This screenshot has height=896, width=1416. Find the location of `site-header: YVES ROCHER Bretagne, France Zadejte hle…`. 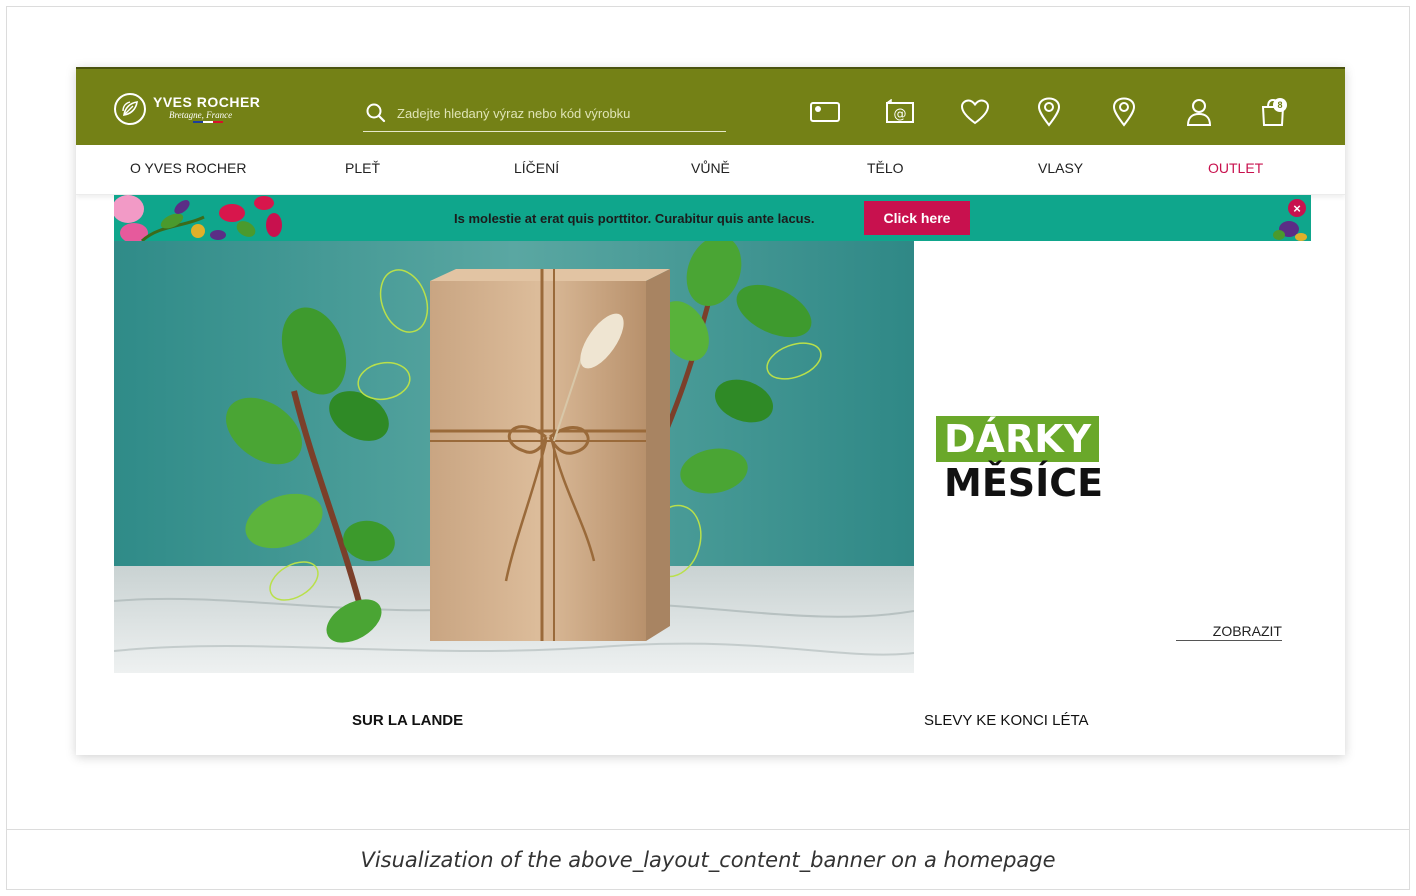

site-header: YVES ROCHER Bretagne, France Zadejte hle… is located at coordinates (710, 106).